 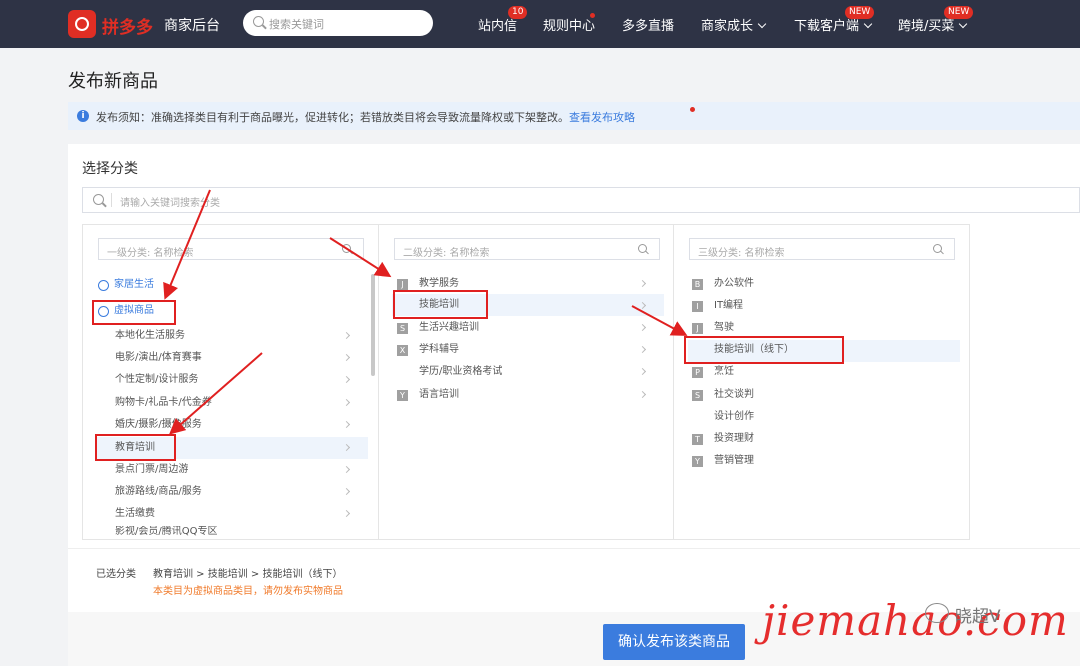 What do you see at coordinates (248, 591) in the screenshot?
I see `virtual-goods-warning: 本类目为虚拟商品类目，请勿发布实物商品` at bounding box center [248, 591].